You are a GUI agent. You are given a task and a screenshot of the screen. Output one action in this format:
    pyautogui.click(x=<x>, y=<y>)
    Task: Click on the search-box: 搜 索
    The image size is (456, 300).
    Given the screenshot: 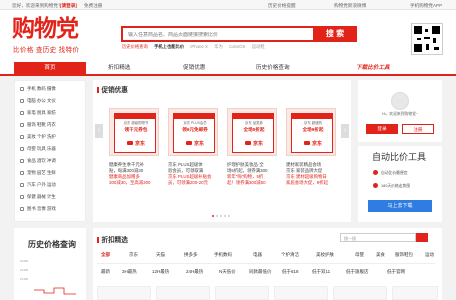 What is the action you would take?
    pyautogui.click(x=239, y=34)
    